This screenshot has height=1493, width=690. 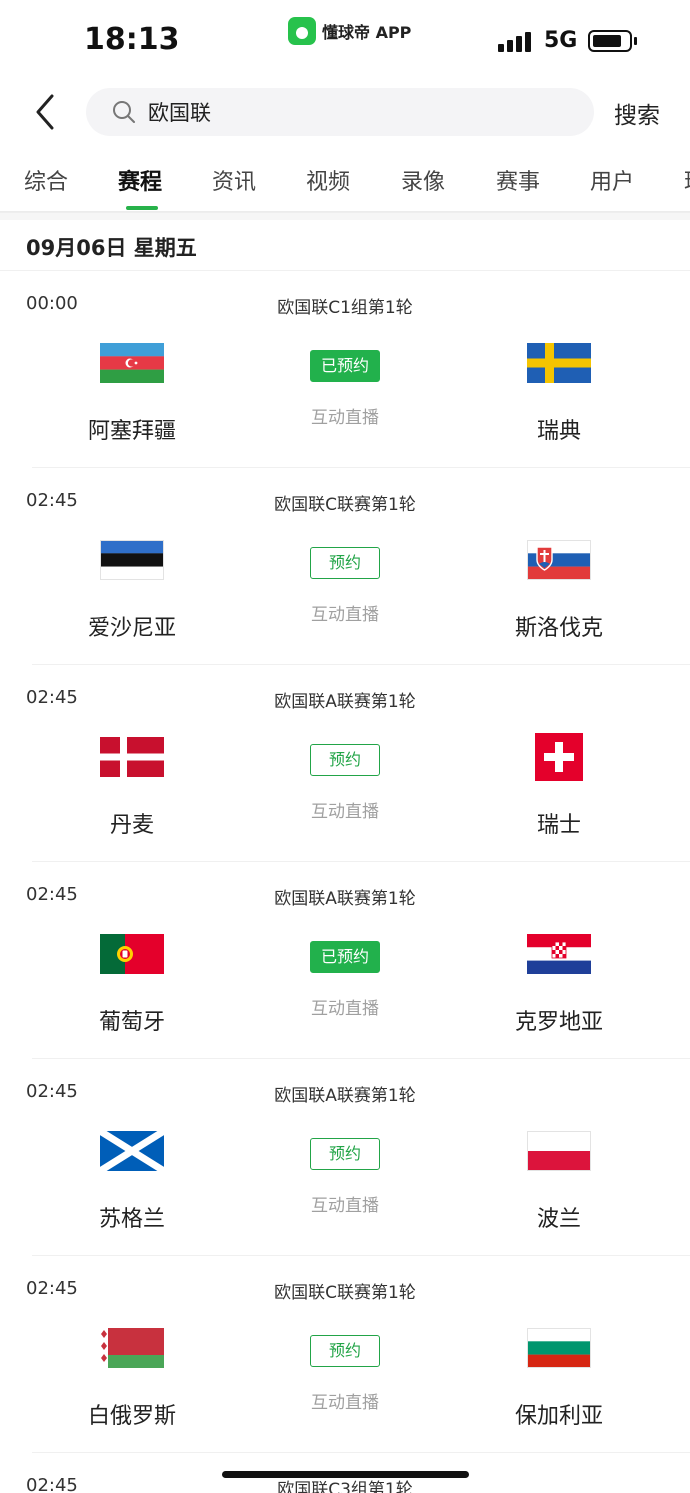 I want to click on tab-bar: 综合 赛程 资讯 视频 录像 赛事 用户 球, so click(x=345, y=181).